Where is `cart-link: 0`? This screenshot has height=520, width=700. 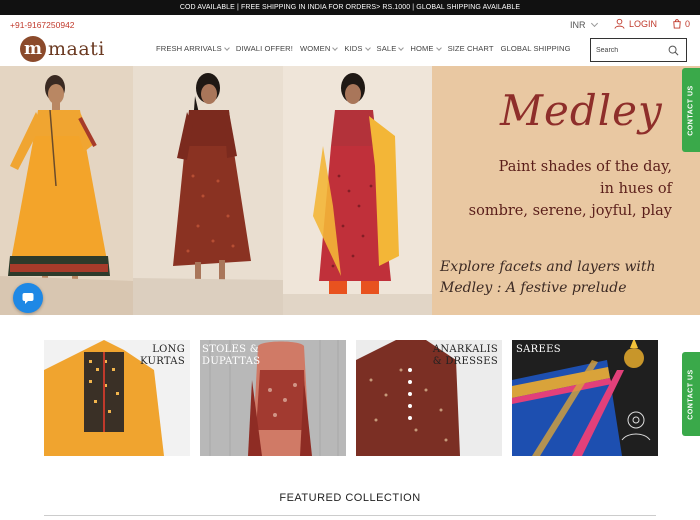
cart-link: 0 is located at coordinates (681, 23).